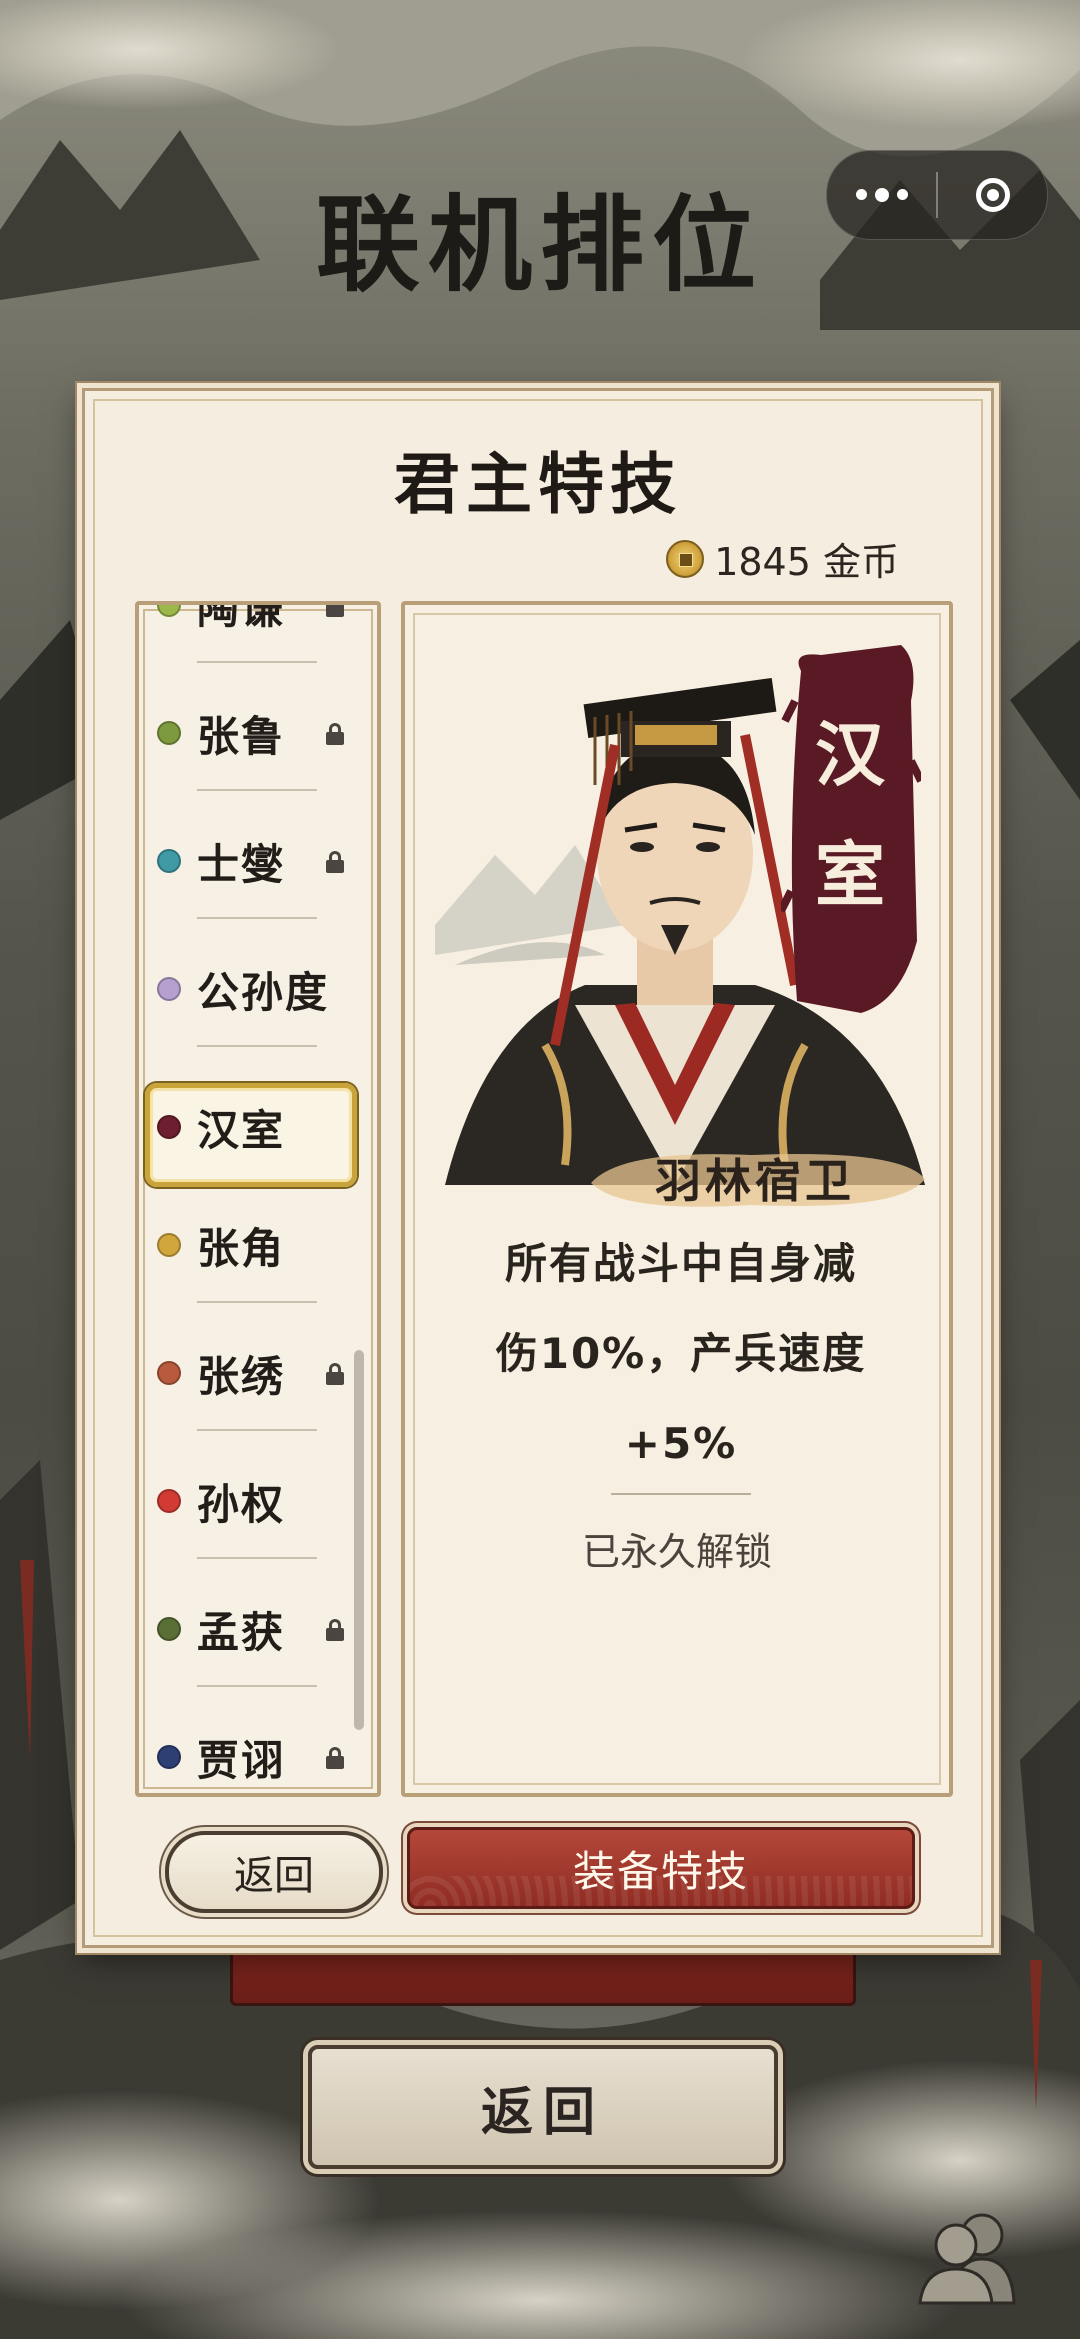  What do you see at coordinates (241, 1632) in the screenshot?
I see `lord-name: 孟获` at bounding box center [241, 1632].